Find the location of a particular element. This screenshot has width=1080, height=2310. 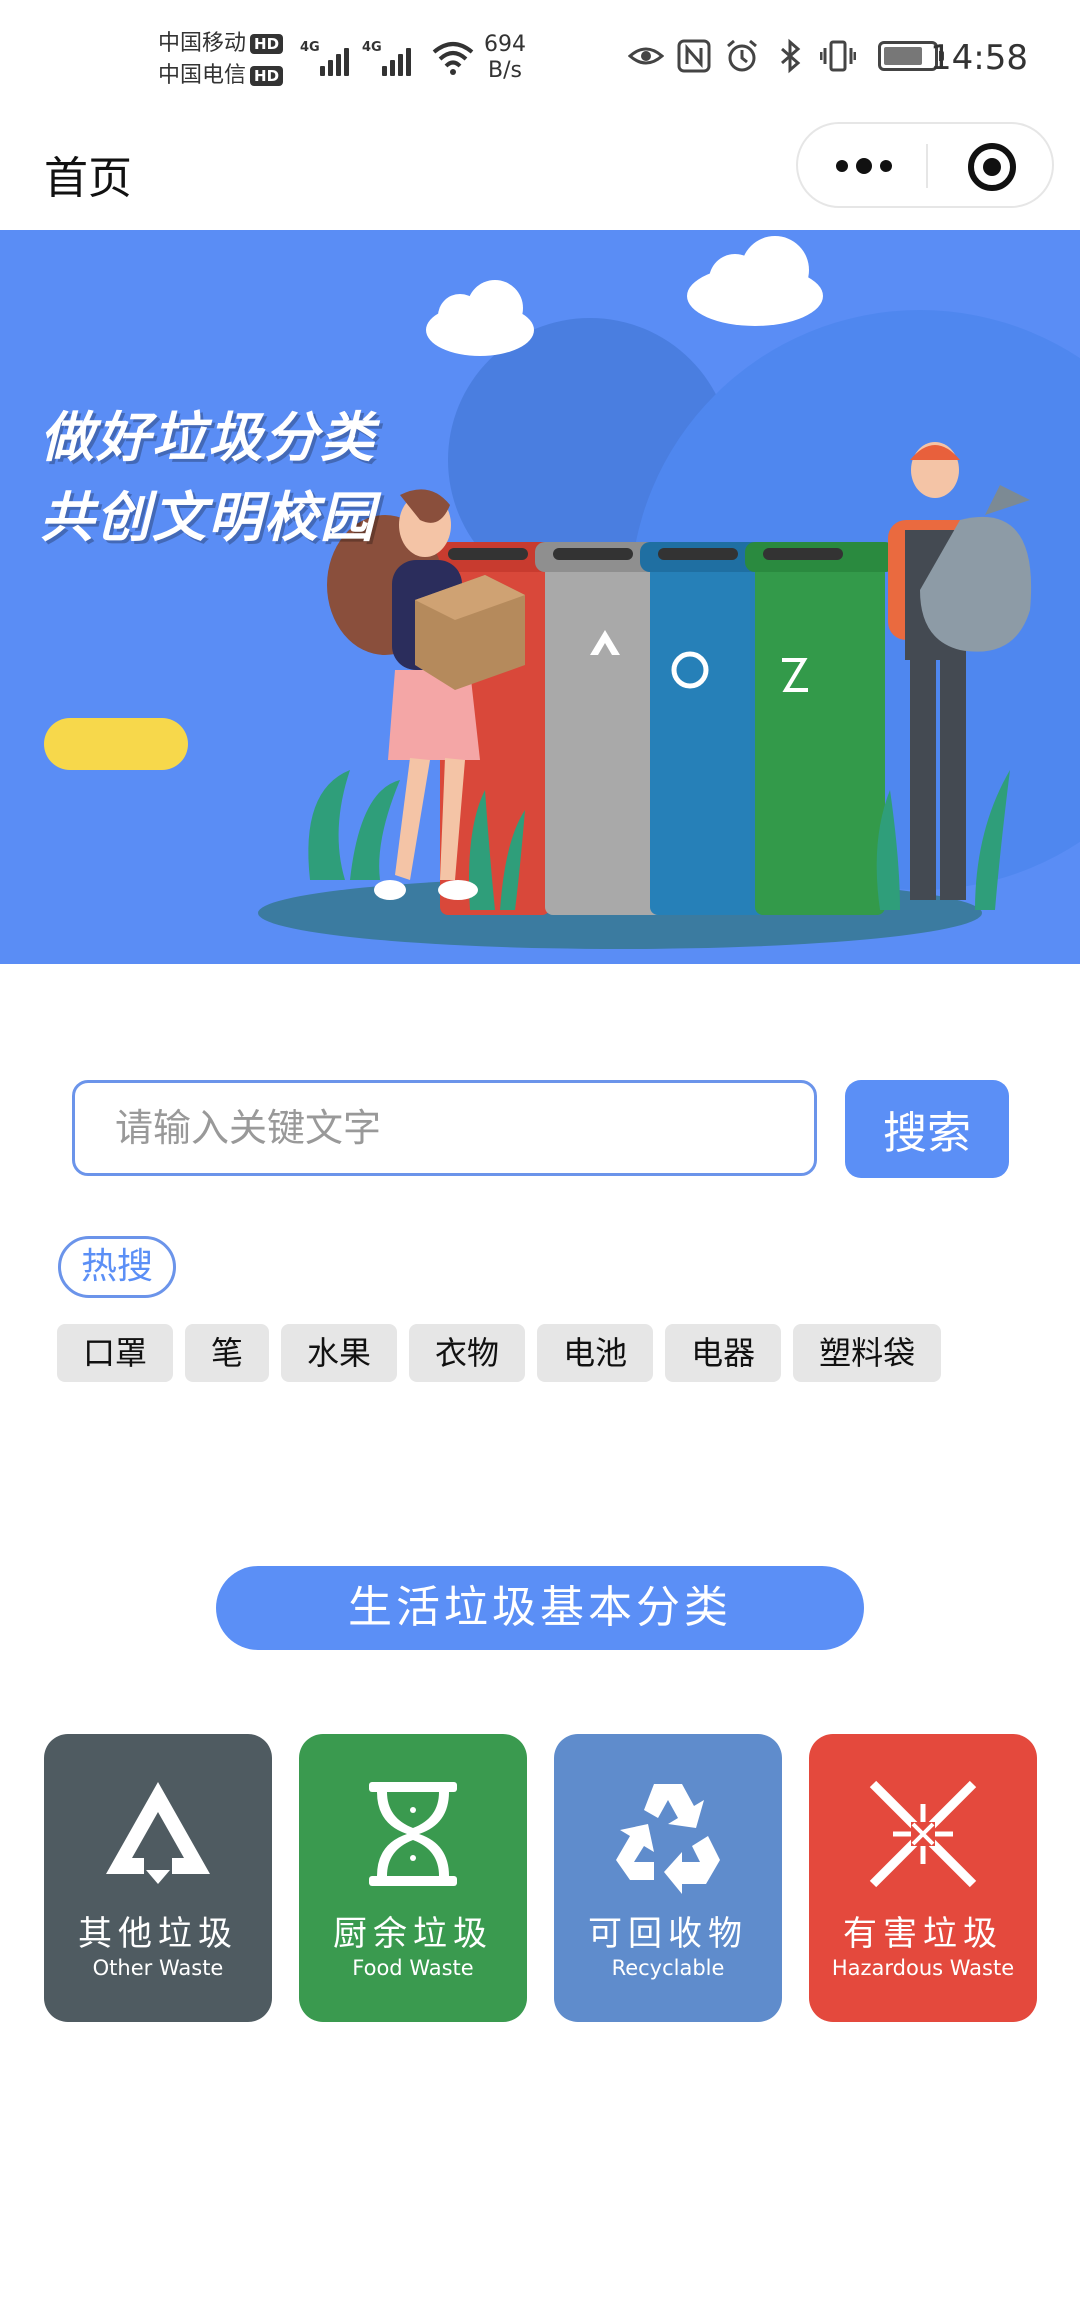

hot-search-label: 热搜 is located at coordinates (117, 1267).